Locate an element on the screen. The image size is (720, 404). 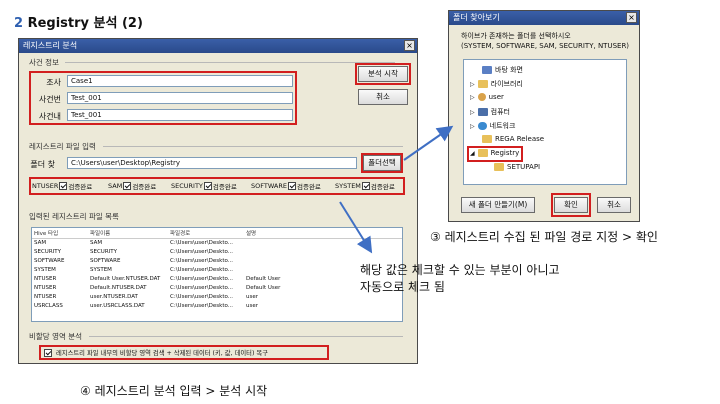
step4-caption: ④ 레지스트리 분석 입력 > 분석 시작 is located at coordinates (174, 391).